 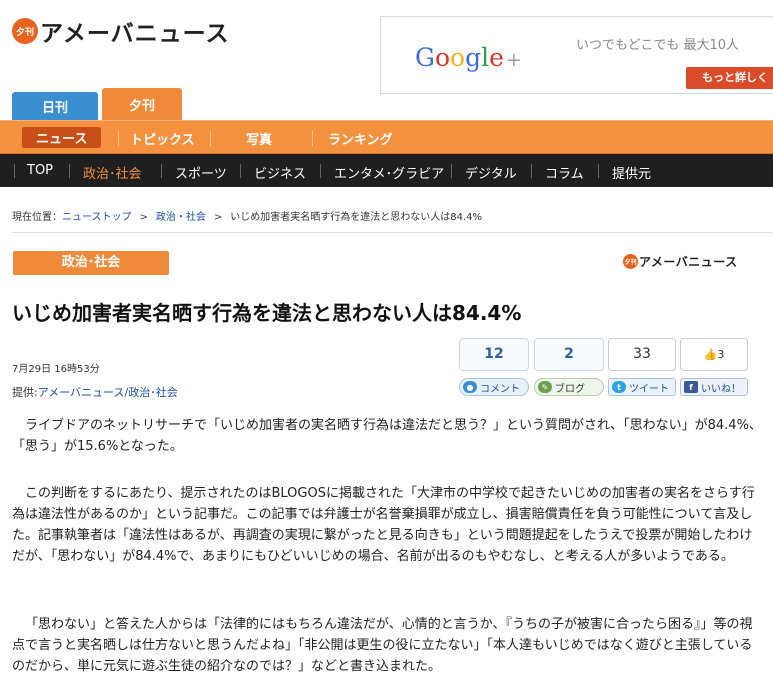 I want to click on article-source: 提供:アメーバニュース/政治･社会, so click(x=95, y=392).